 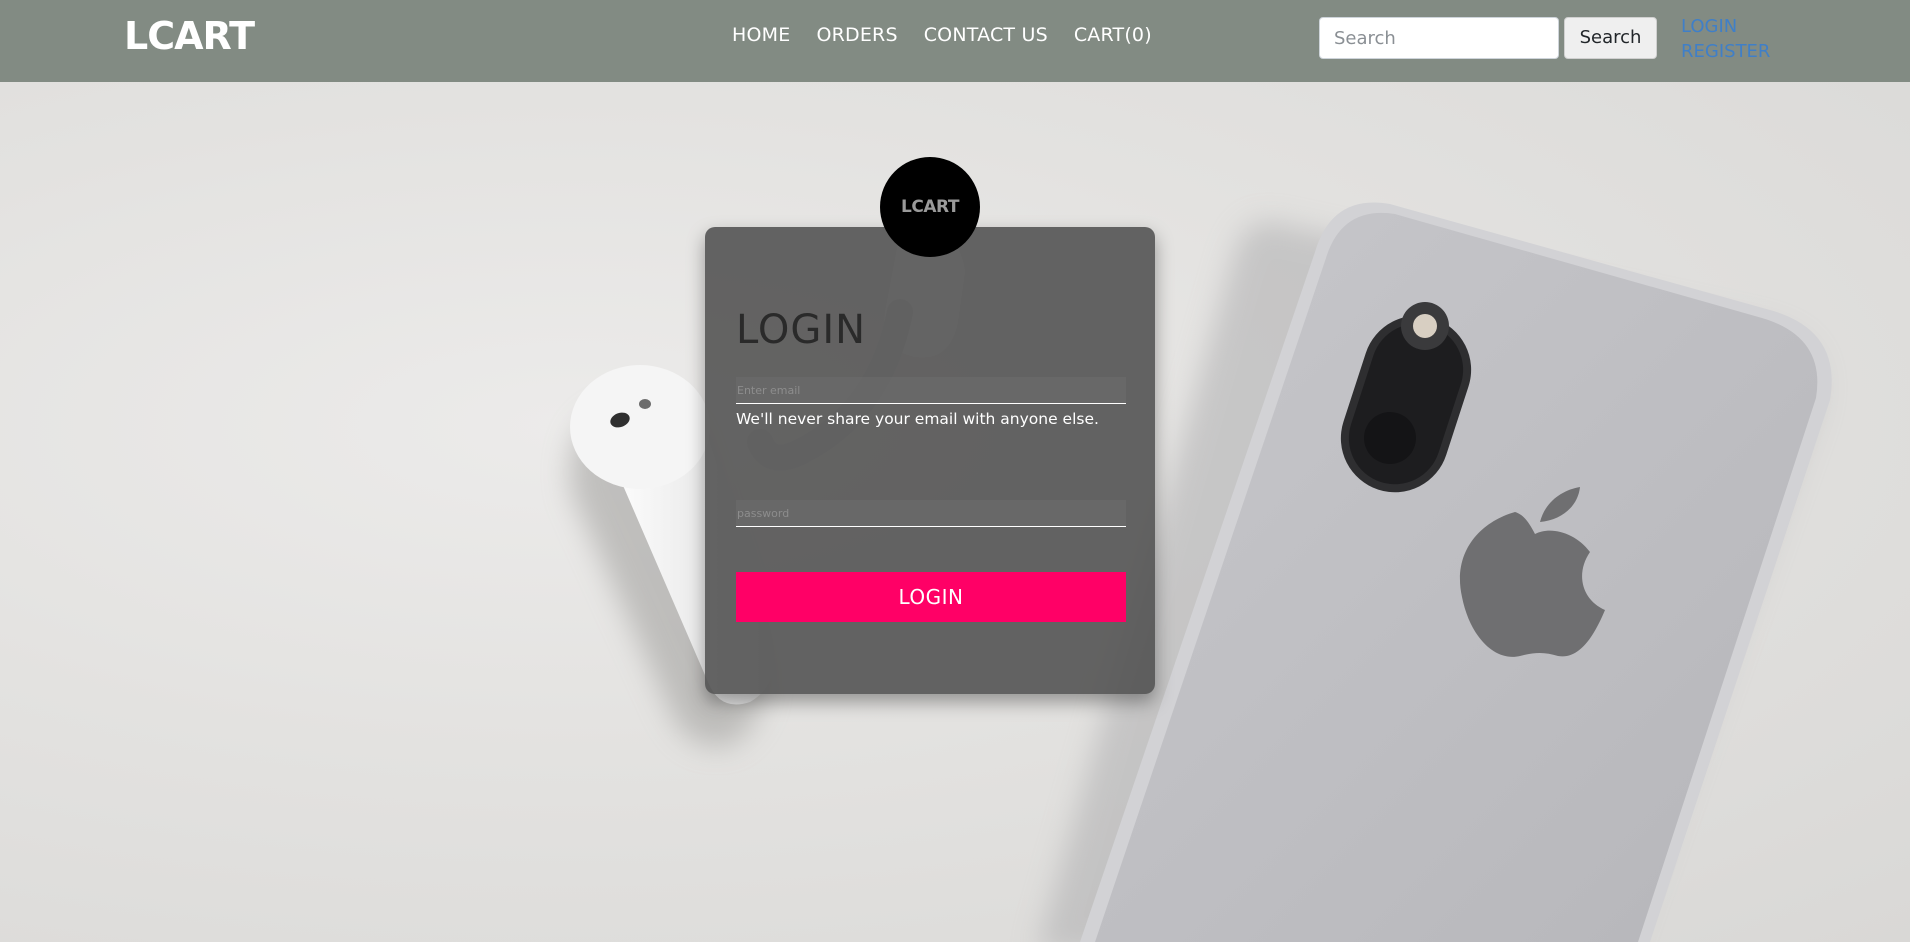 I want to click on register-link: REGISTER, so click(x=1725, y=51).